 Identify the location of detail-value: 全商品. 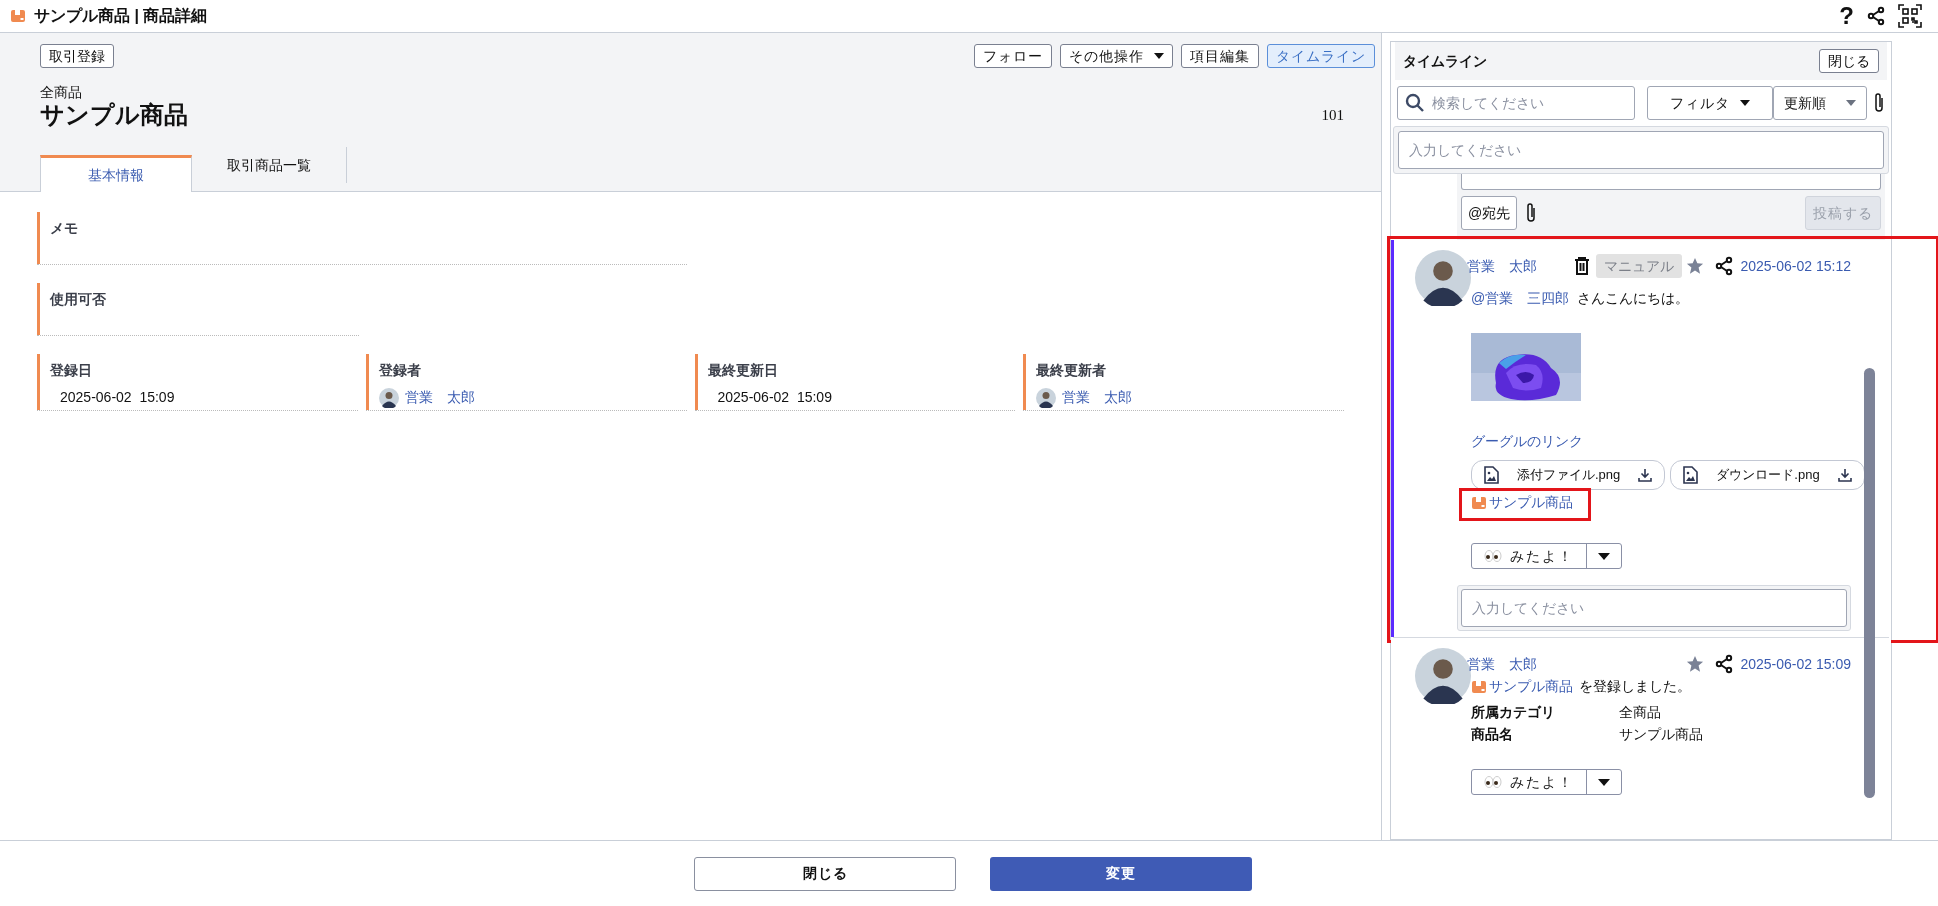
(1640, 712).